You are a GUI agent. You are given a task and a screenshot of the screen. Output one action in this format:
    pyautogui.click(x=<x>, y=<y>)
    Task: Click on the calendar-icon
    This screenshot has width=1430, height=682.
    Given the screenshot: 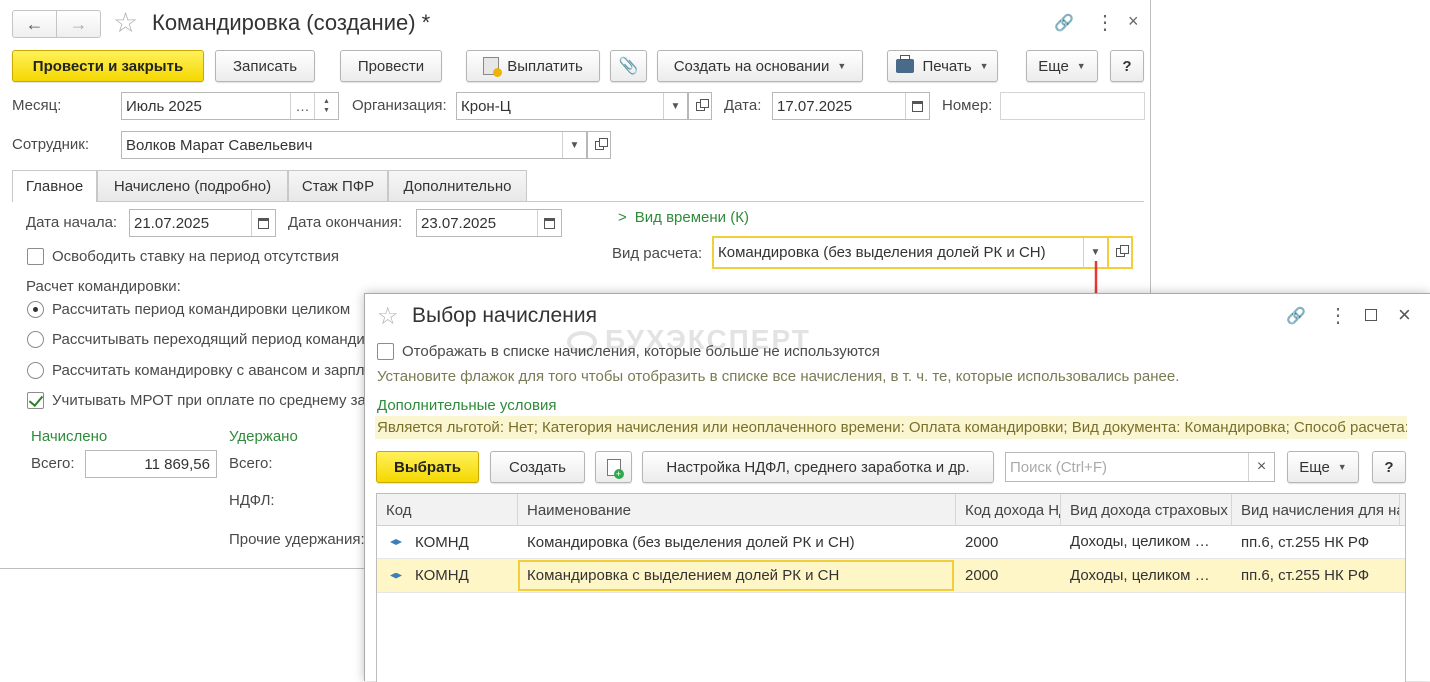 What is the action you would take?
    pyautogui.click(x=263, y=223)
    